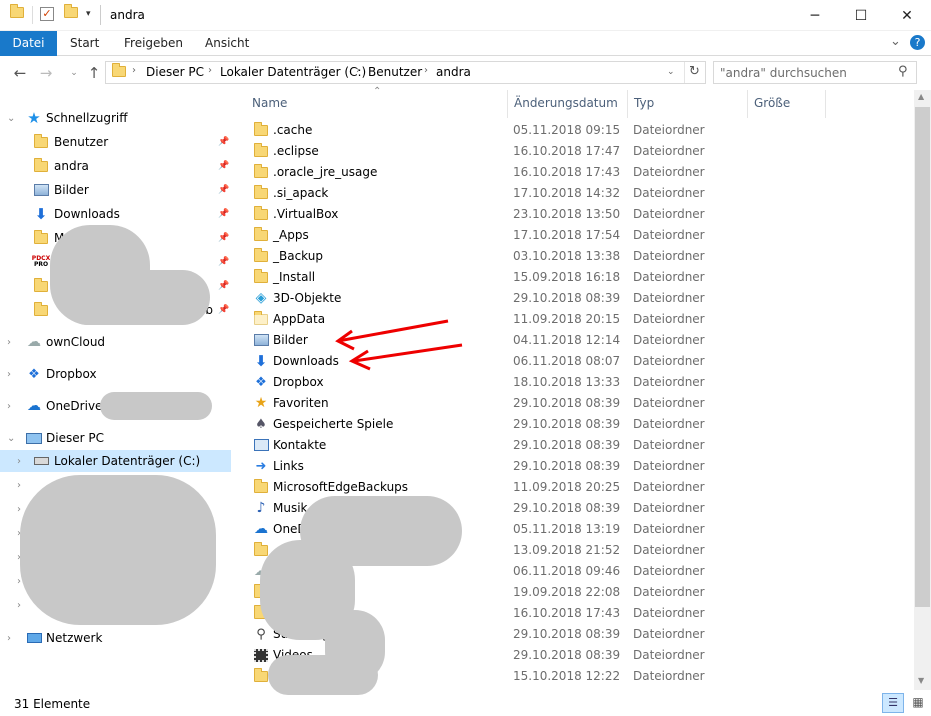 This screenshot has width=931, height=716. What do you see at coordinates (575, 382) in the screenshot?
I see `file-row: ❖ Dropbox 18.10.2018 13:33 Dateiordner` at bounding box center [575, 382].